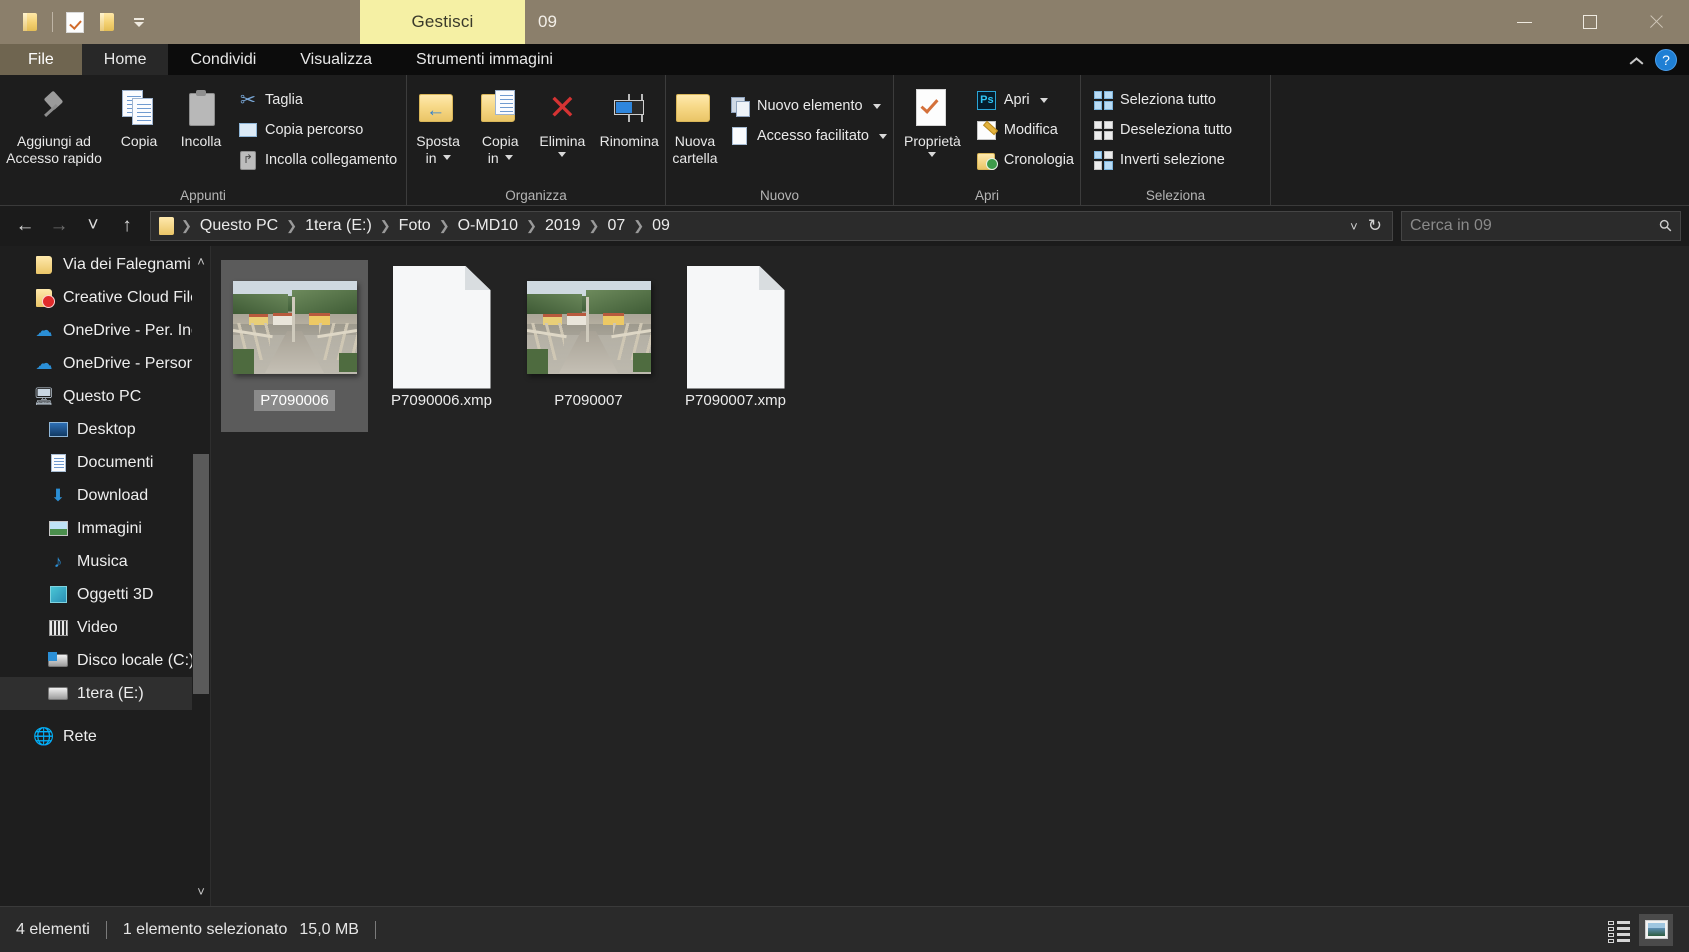  Describe the element at coordinates (1175, 195) in the screenshot. I see `group-label-seleziona: Seleziona` at that location.